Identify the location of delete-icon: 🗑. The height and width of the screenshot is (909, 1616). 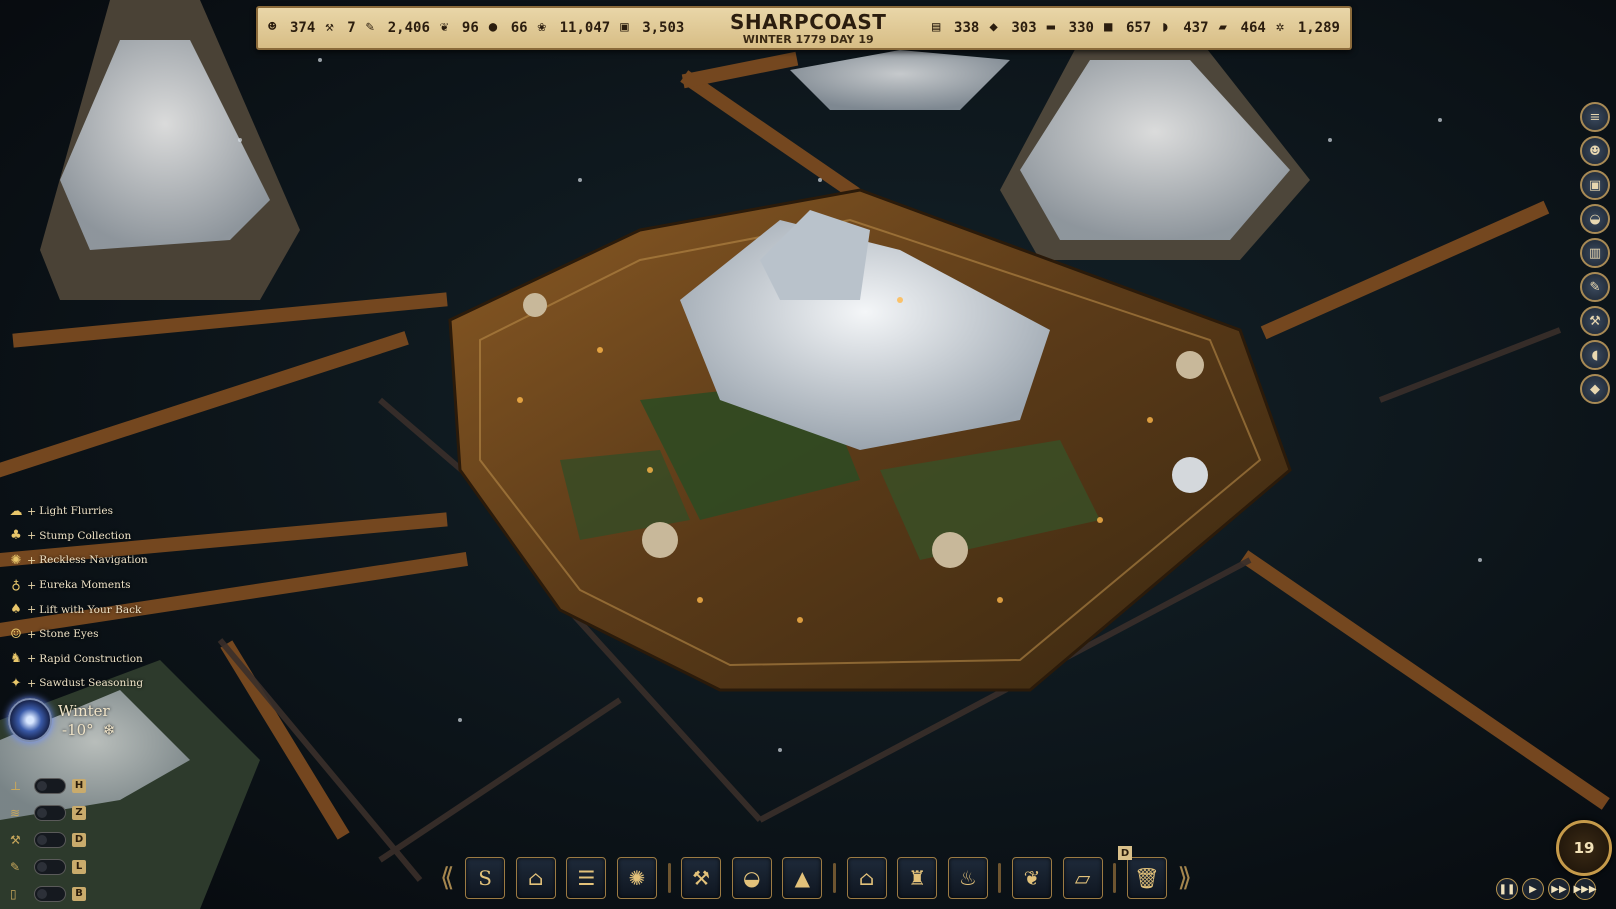
(1147, 878).